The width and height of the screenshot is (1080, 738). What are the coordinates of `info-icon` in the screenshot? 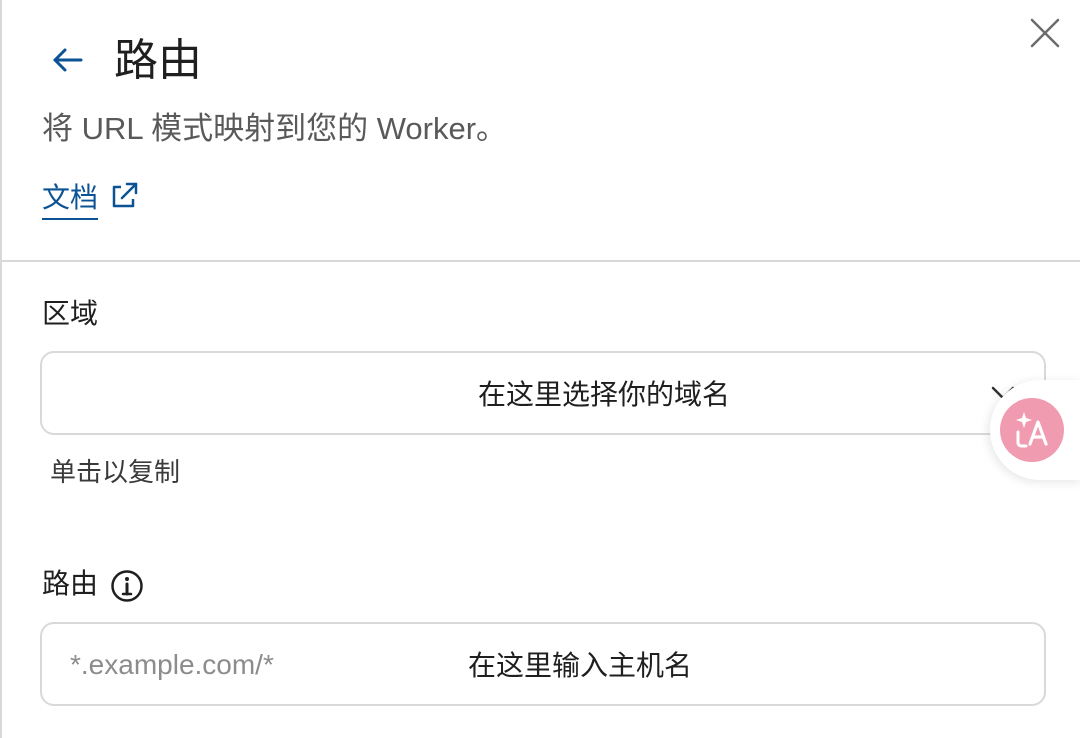 It's located at (127, 586).